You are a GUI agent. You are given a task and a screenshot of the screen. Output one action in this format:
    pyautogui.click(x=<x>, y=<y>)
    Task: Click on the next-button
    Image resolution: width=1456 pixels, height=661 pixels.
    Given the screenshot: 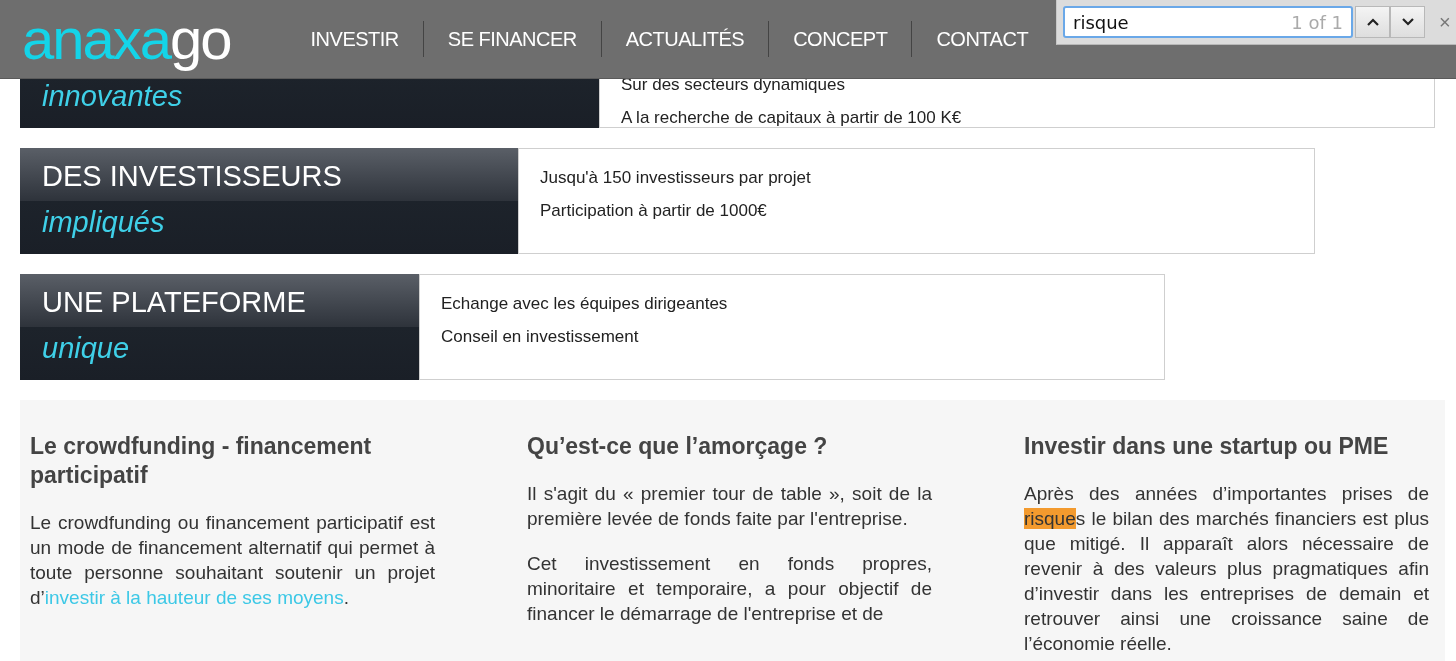 What is the action you would take?
    pyautogui.click(x=1407, y=22)
    